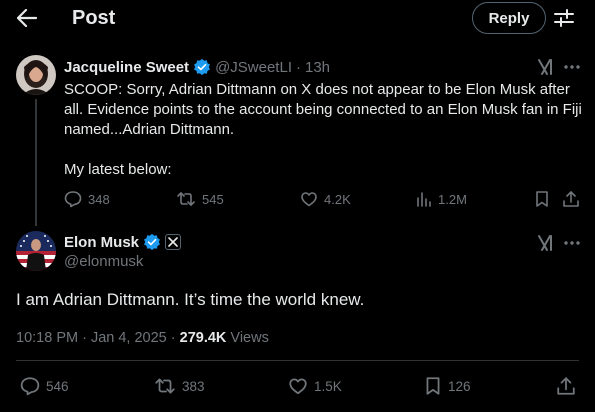 The height and width of the screenshot is (412, 595). What do you see at coordinates (213, 199) in the screenshot?
I see `repost-count: 545` at bounding box center [213, 199].